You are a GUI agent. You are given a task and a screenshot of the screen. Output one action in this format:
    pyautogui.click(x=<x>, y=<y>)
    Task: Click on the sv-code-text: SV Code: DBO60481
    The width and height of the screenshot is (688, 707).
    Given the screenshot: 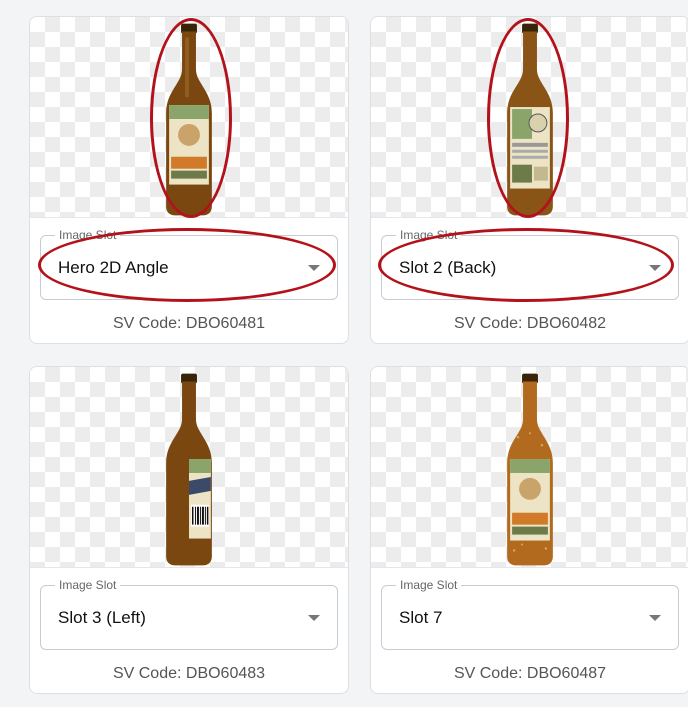 What is the action you would take?
    pyautogui.click(x=189, y=323)
    